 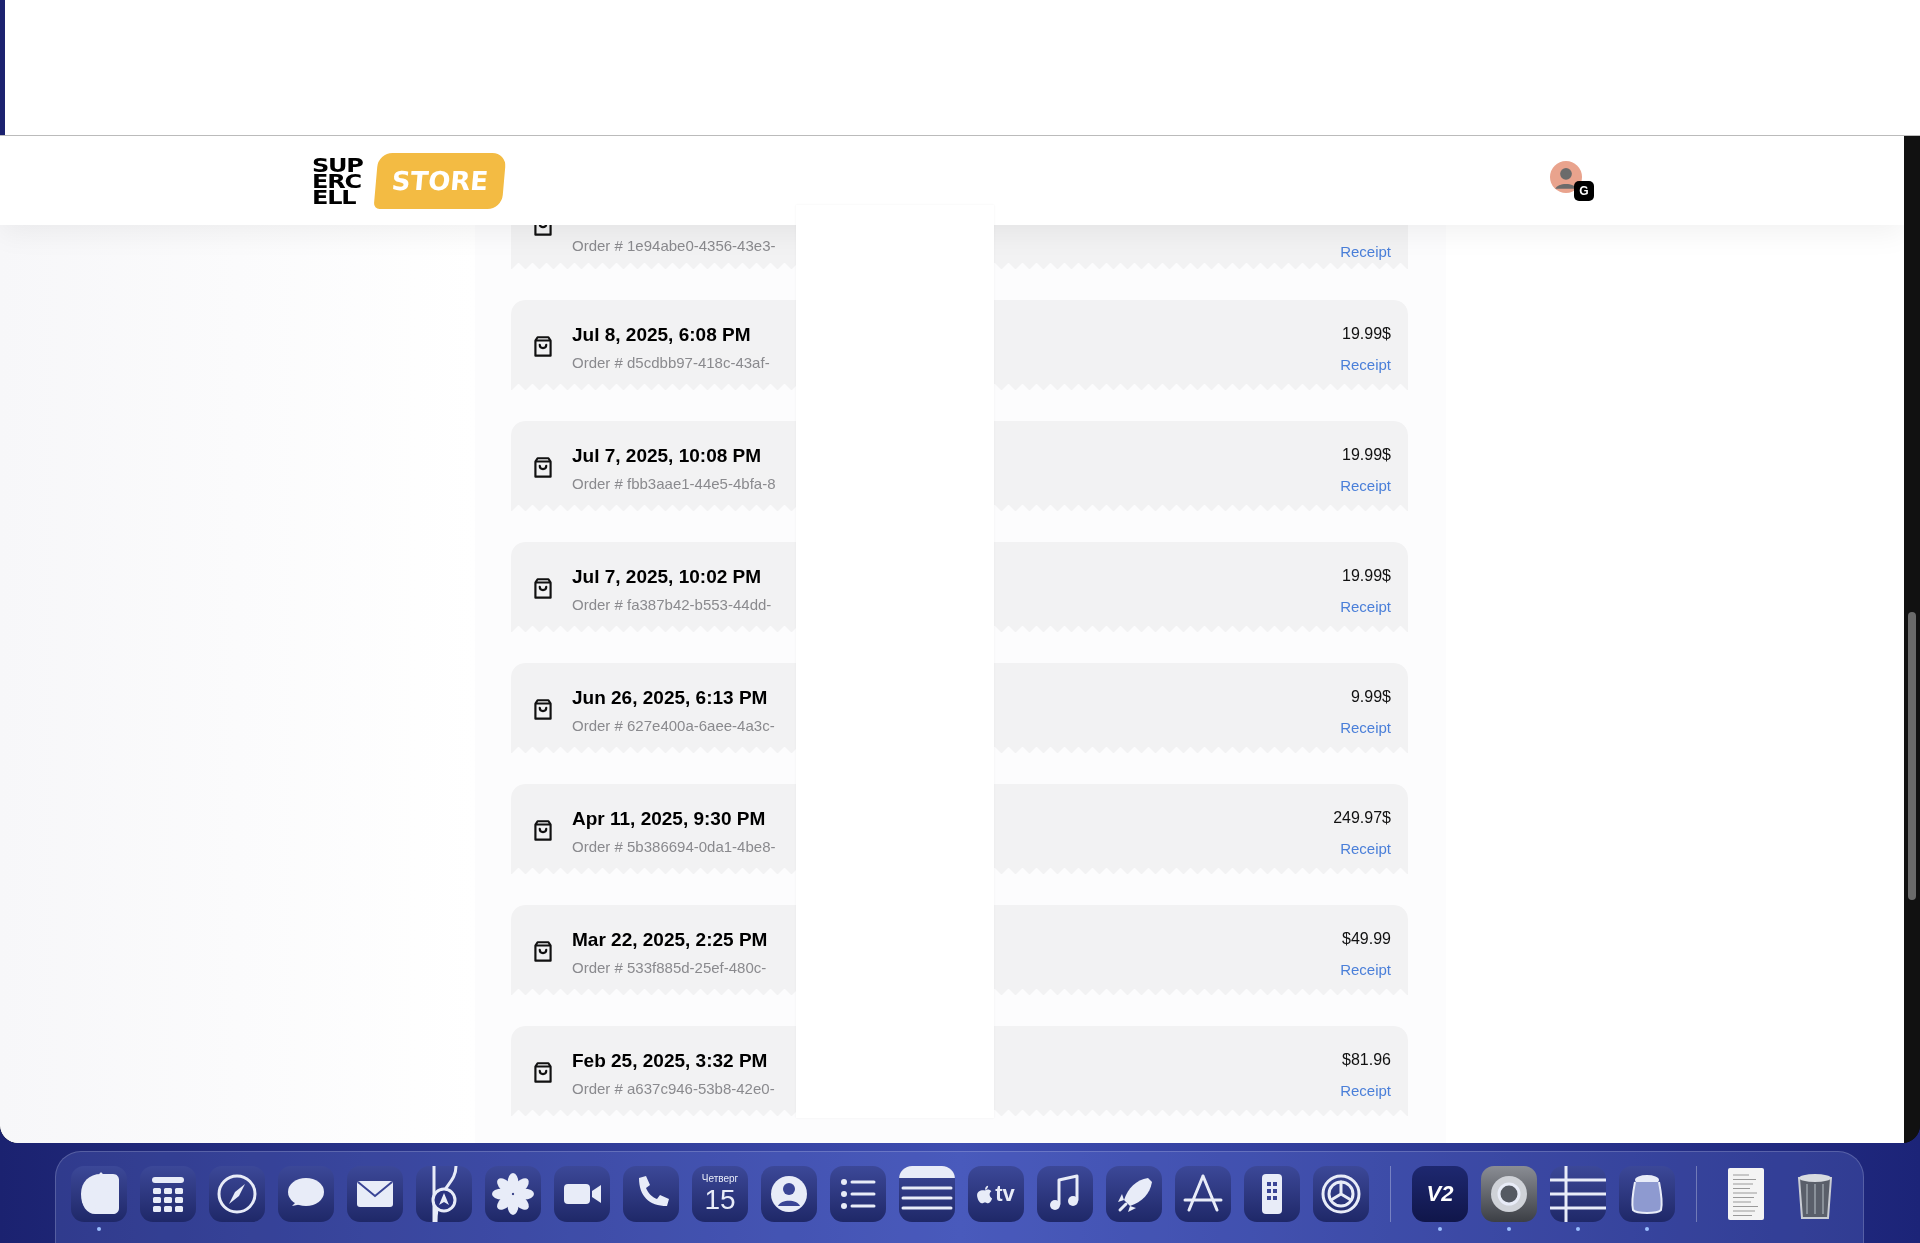 What do you see at coordinates (582, 1194) in the screenshot?
I see `video-camera-icon` at bounding box center [582, 1194].